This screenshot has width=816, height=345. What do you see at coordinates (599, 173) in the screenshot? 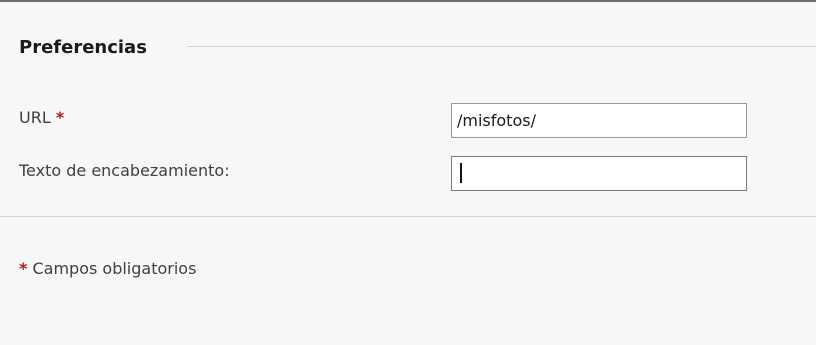
I see `header-text-input` at bounding box center [599, 173].